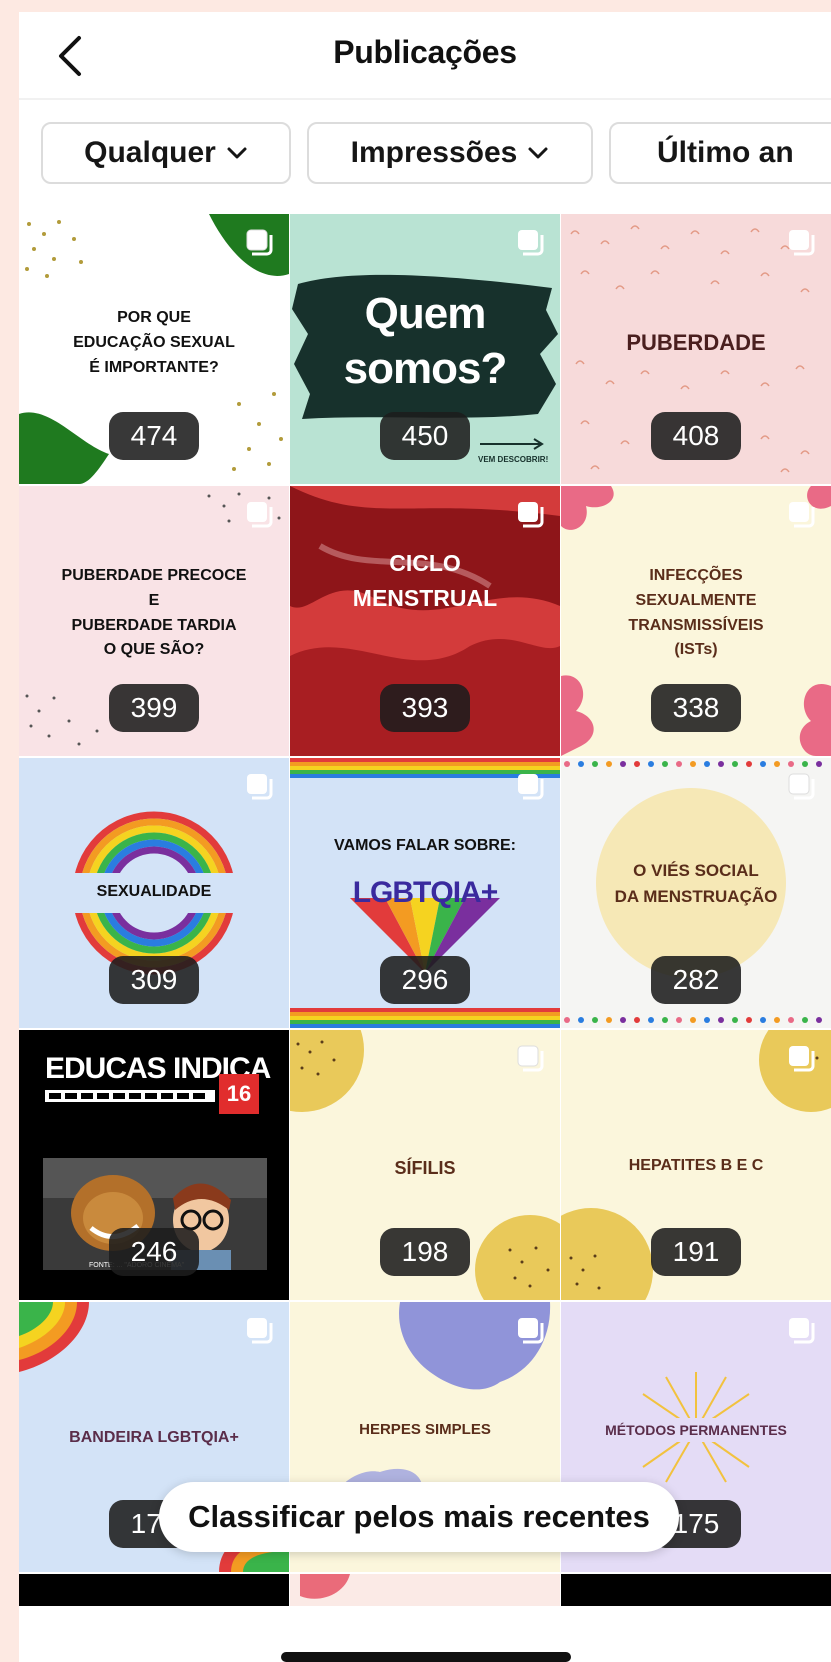  Describe the element at coordinates (425, 708) in the screenshot. I see `impressions-badge: 393` at that location.